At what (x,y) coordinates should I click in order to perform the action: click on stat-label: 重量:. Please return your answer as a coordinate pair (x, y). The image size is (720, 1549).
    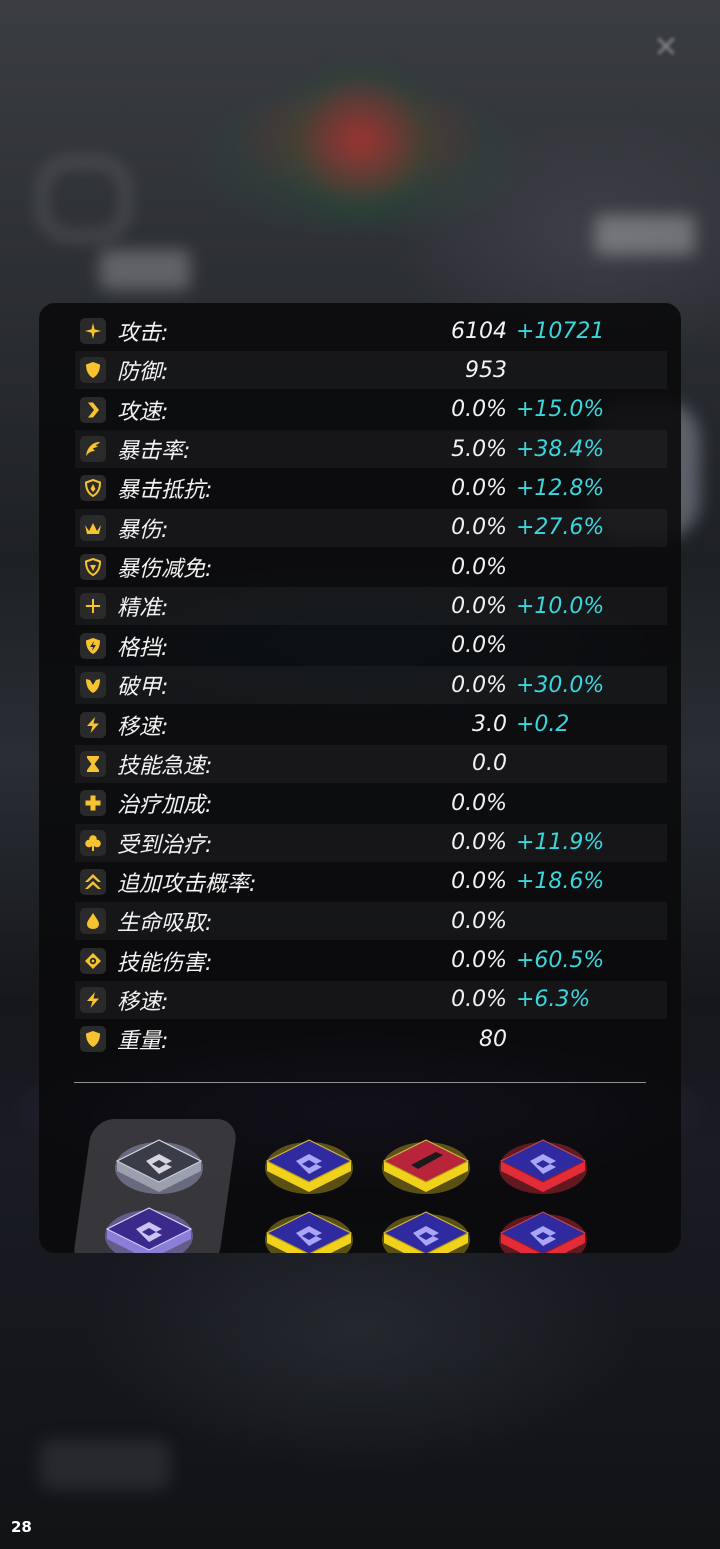
    Looking at the image, I should click on (143, 1042).